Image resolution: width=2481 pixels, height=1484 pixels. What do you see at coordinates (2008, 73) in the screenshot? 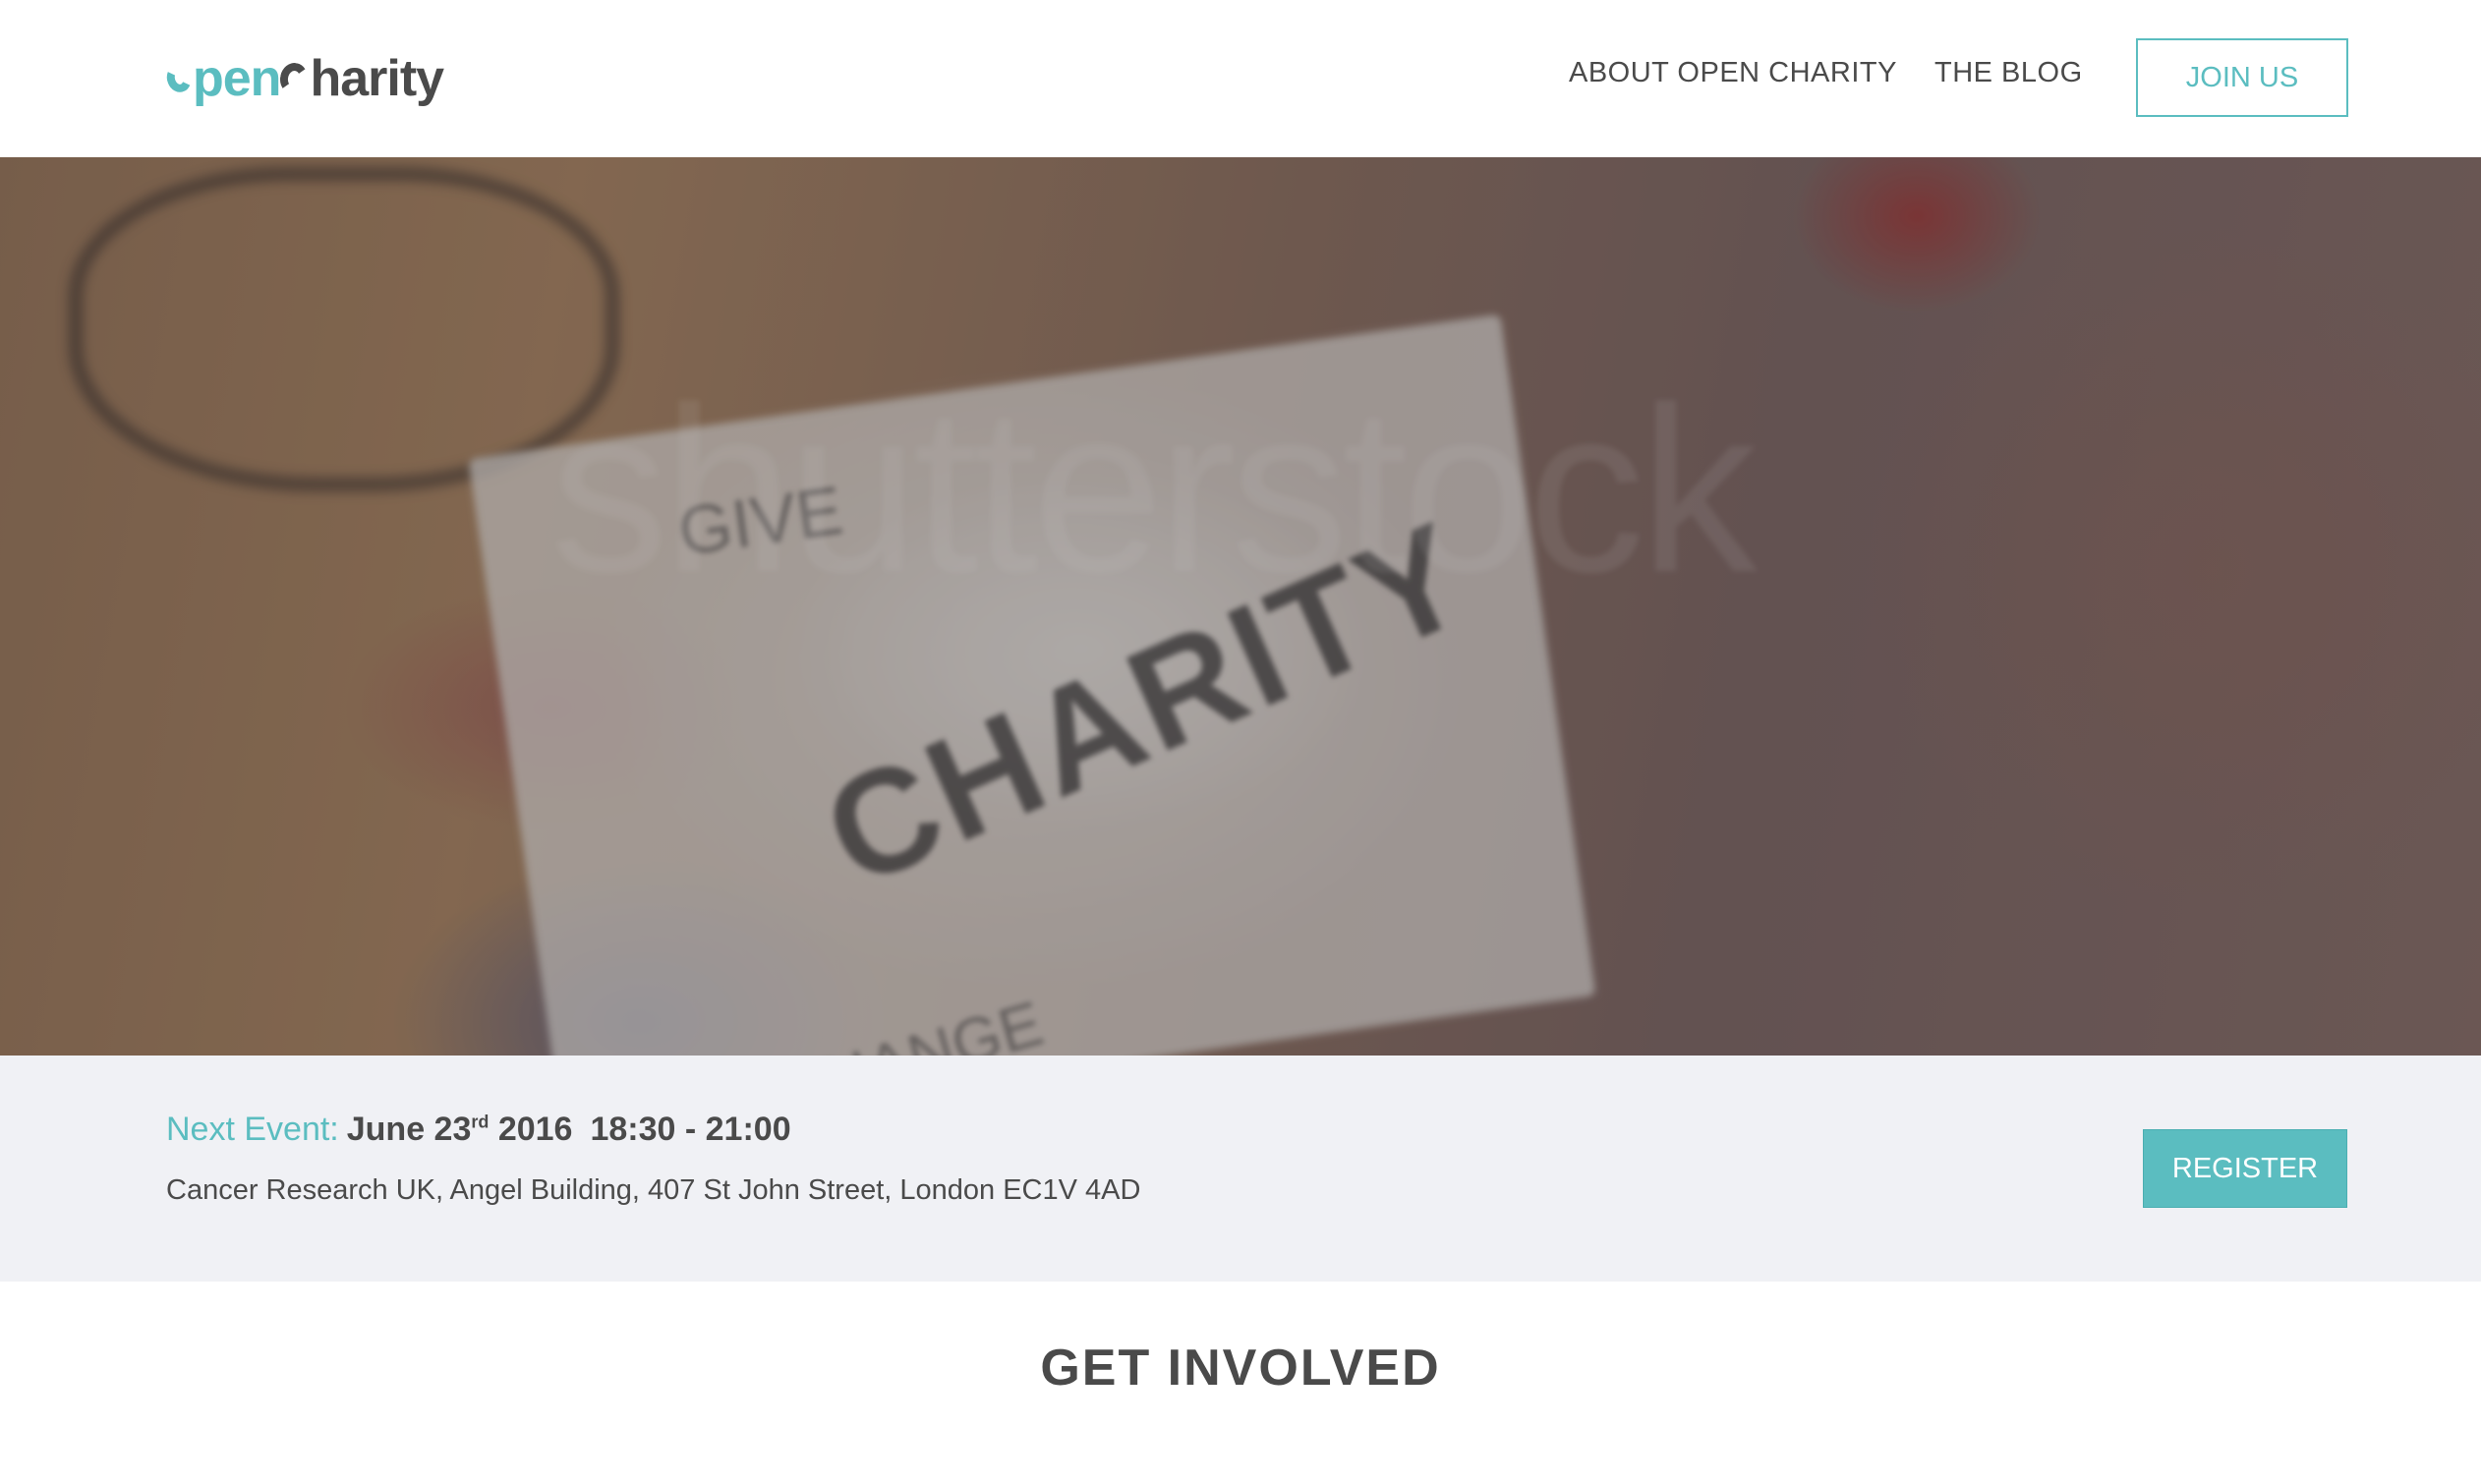
I see `nav-blog-link: THE BLOG` at bounding box center [2008, 73].